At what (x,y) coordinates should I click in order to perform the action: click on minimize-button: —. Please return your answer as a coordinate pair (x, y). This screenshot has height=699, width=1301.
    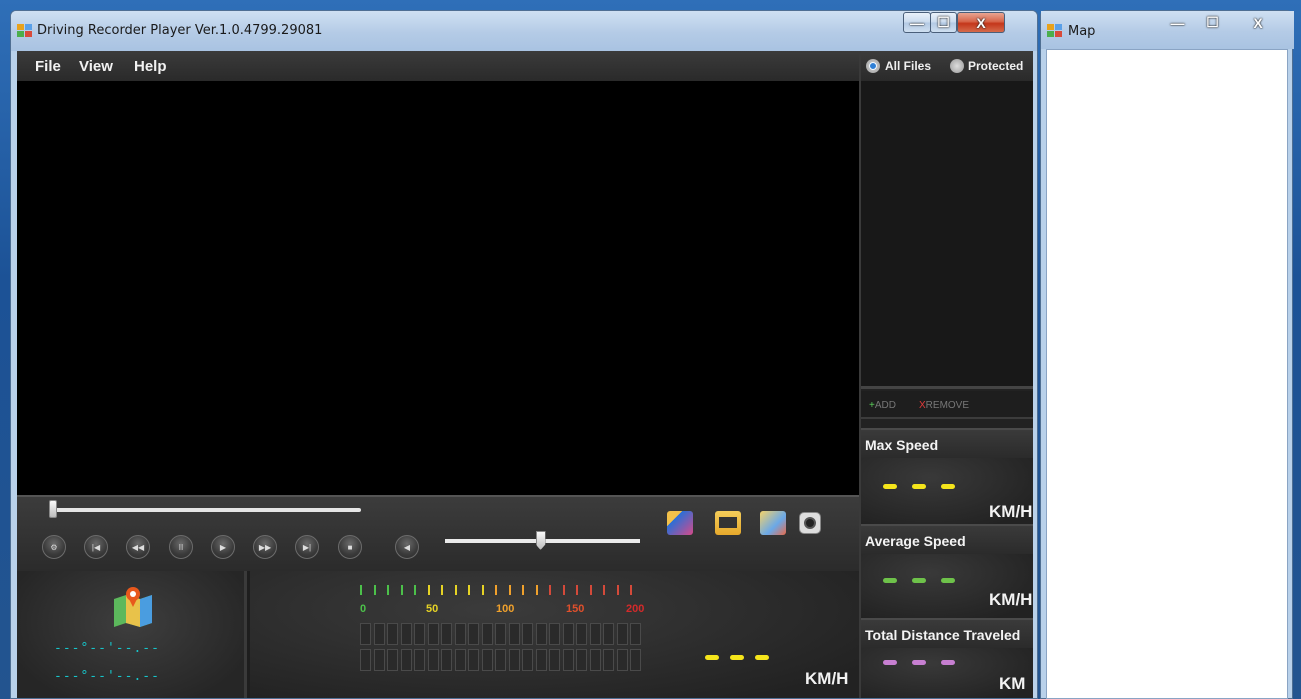
    Looking at the image, I should click on (917, 22).